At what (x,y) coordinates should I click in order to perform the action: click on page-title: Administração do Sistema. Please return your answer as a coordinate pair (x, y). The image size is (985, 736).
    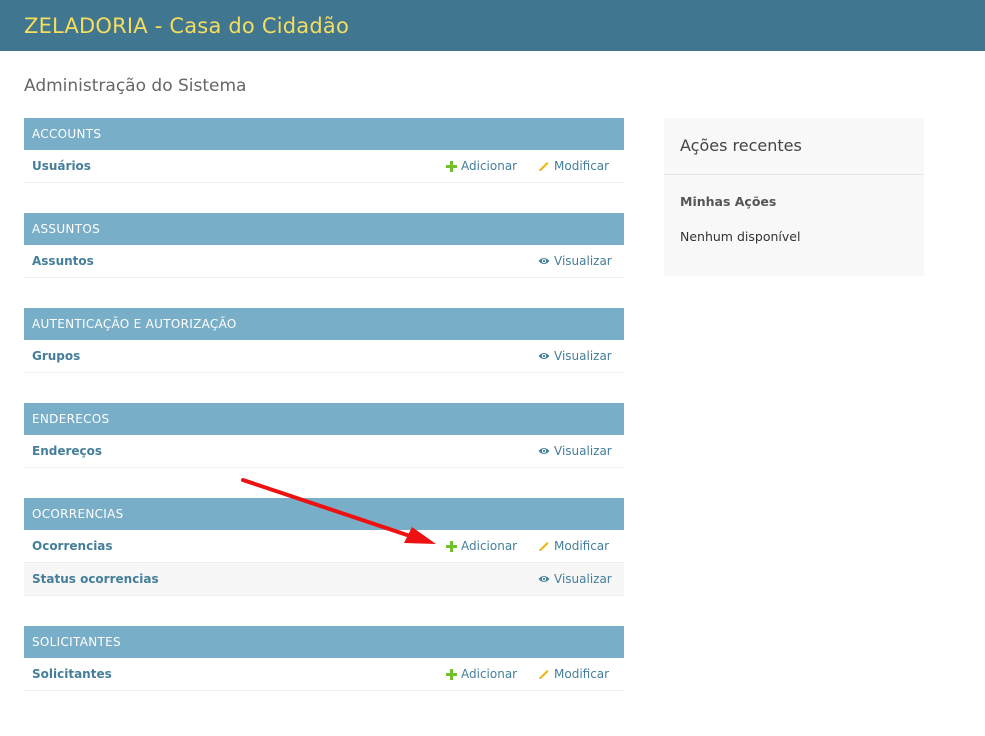
    Looking at the image, I should click on (135, 86).